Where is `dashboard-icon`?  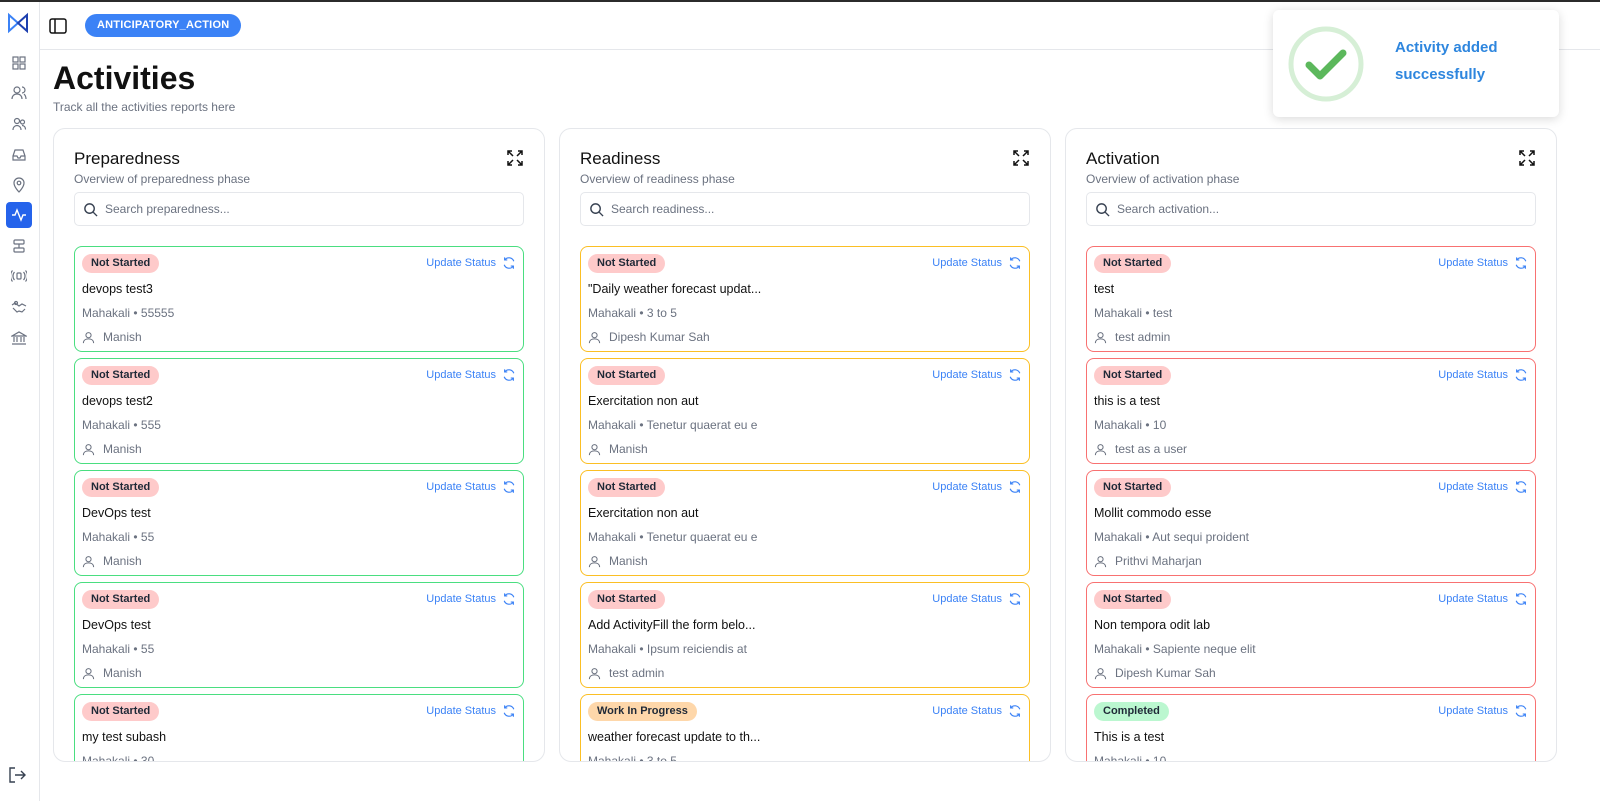
dashboard-icon is located at coordinates (19, 63).